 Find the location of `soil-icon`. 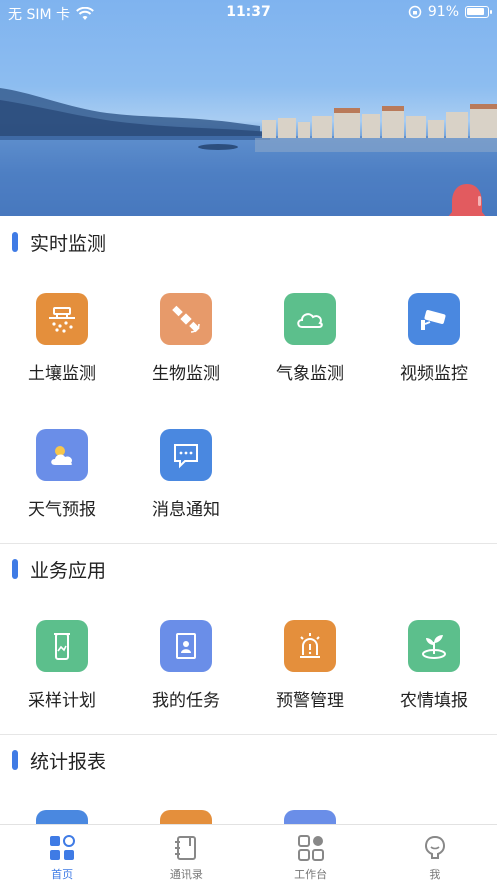

soil-icon is located at coordinates (62, 319).